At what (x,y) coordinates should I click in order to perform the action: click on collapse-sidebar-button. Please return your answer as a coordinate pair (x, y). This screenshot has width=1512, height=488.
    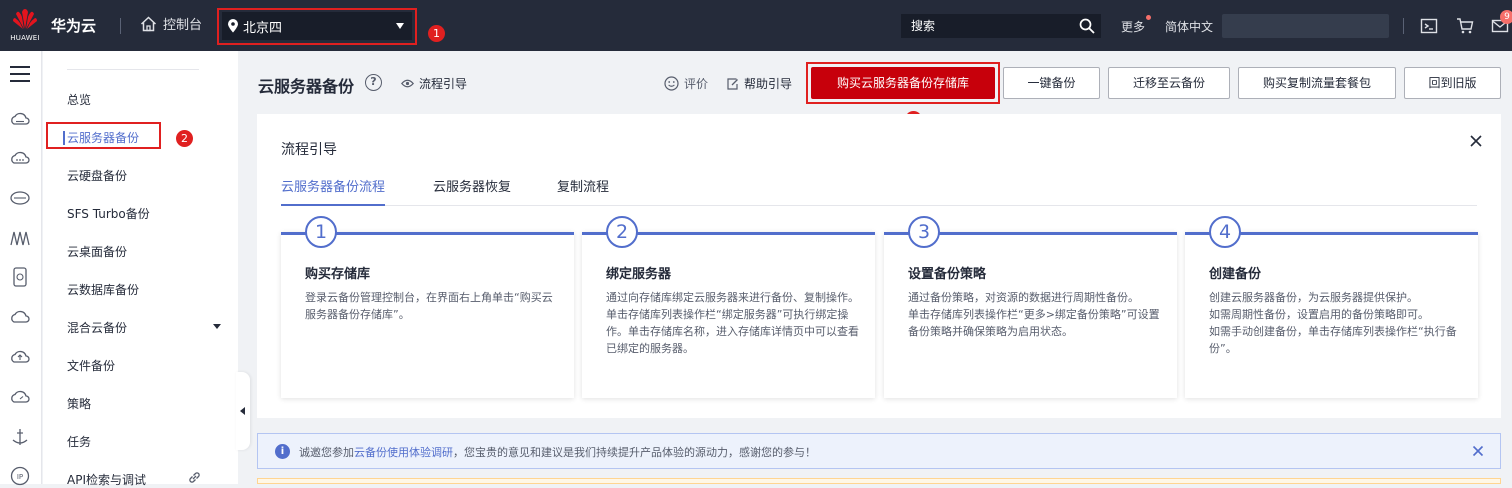
    Looking at the image, I should click on (243, 411).